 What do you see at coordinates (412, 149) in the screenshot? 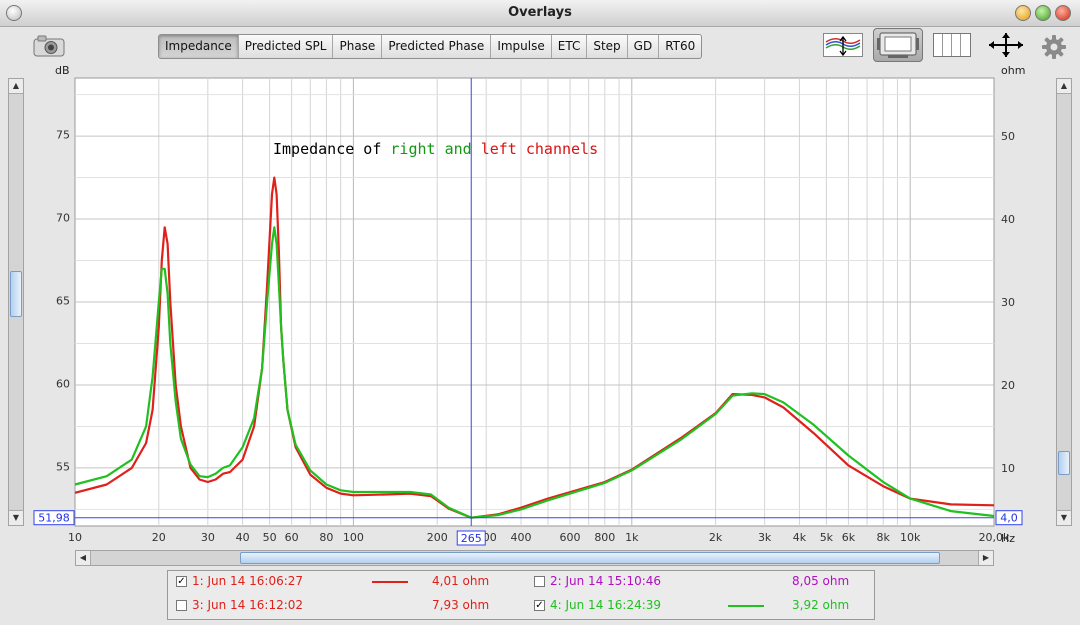
I see `annotation-segment: right` at bounding box center [412, 149].